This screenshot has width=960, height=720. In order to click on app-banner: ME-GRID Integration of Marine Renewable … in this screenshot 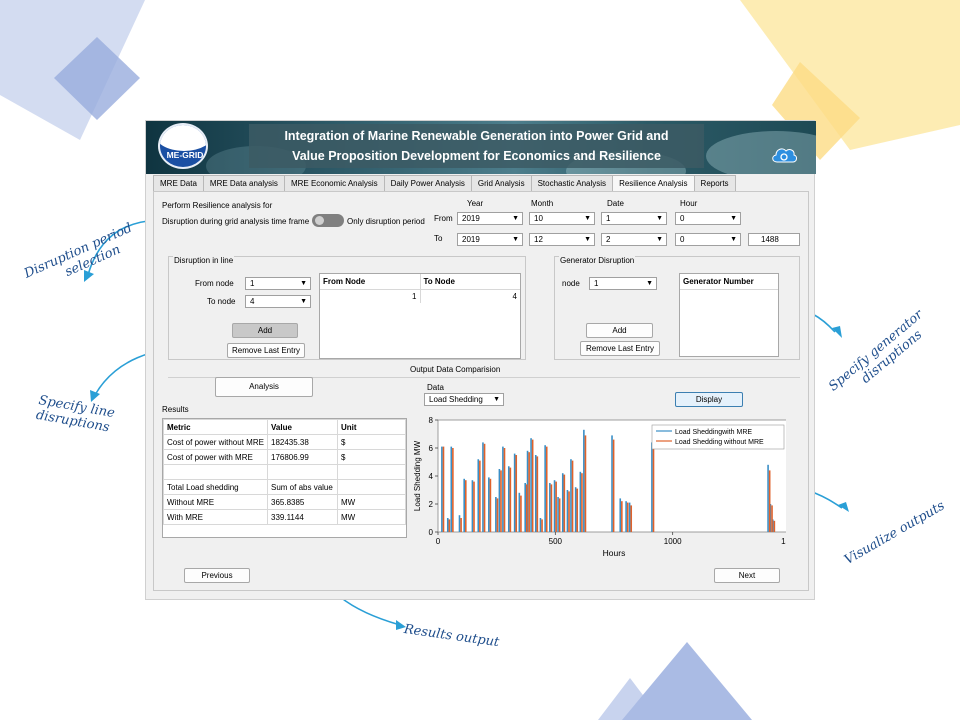, I will do `click(481, 147)`.